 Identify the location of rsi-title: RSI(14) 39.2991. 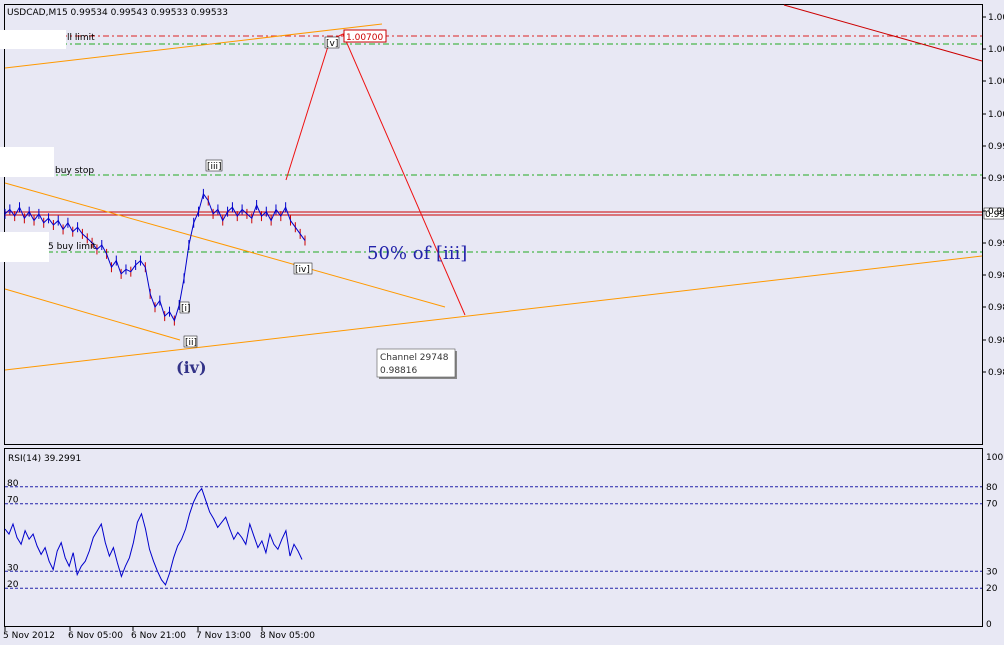
(44, 459).